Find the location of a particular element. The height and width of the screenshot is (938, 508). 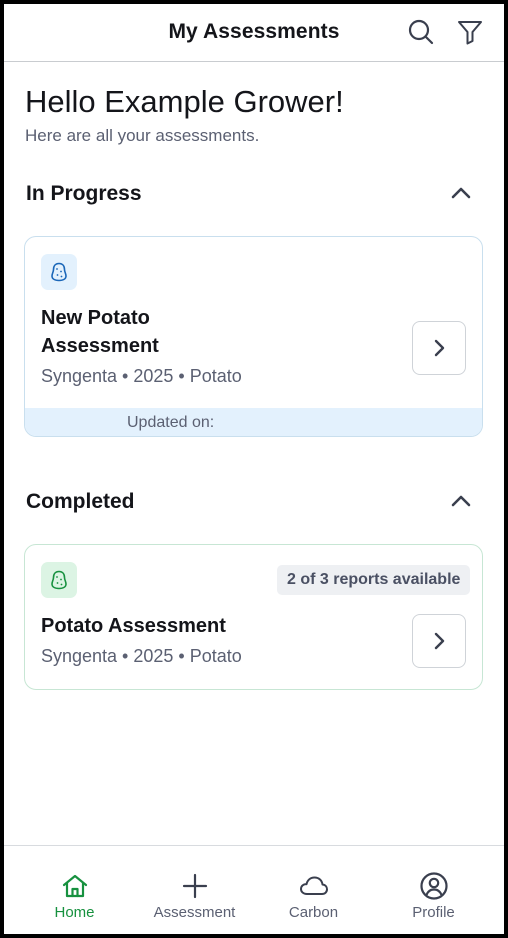

greeting-subtitle: Here are all your assessments. is located at coordinates (142, 135).